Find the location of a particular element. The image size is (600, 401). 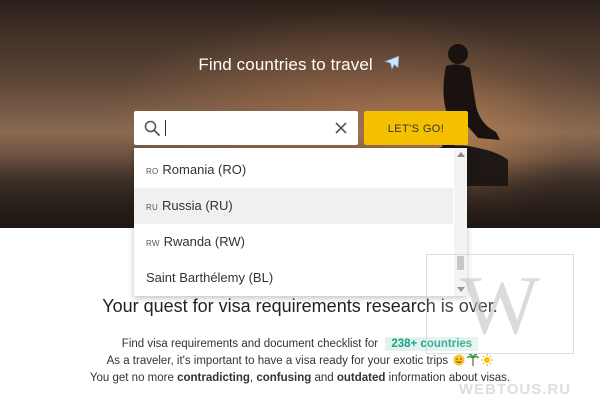

confusing-bold: confusing is located at coordinates (284, 378).